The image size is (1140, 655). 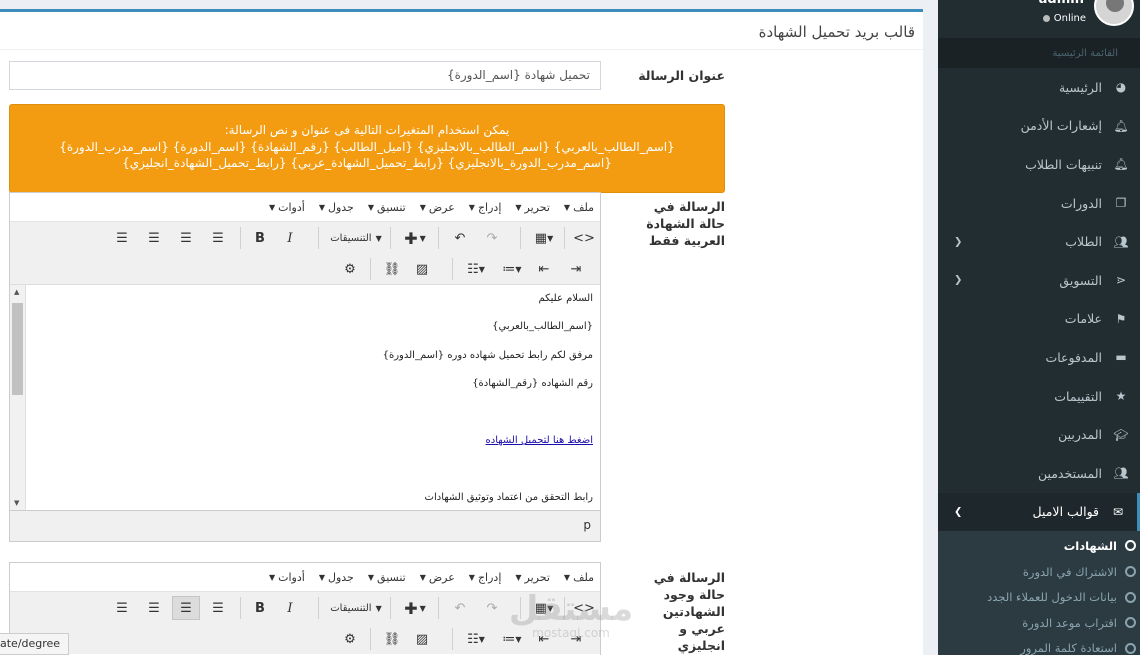 I want to click on share-icon: ⋖, so click(x=1121, y=280).